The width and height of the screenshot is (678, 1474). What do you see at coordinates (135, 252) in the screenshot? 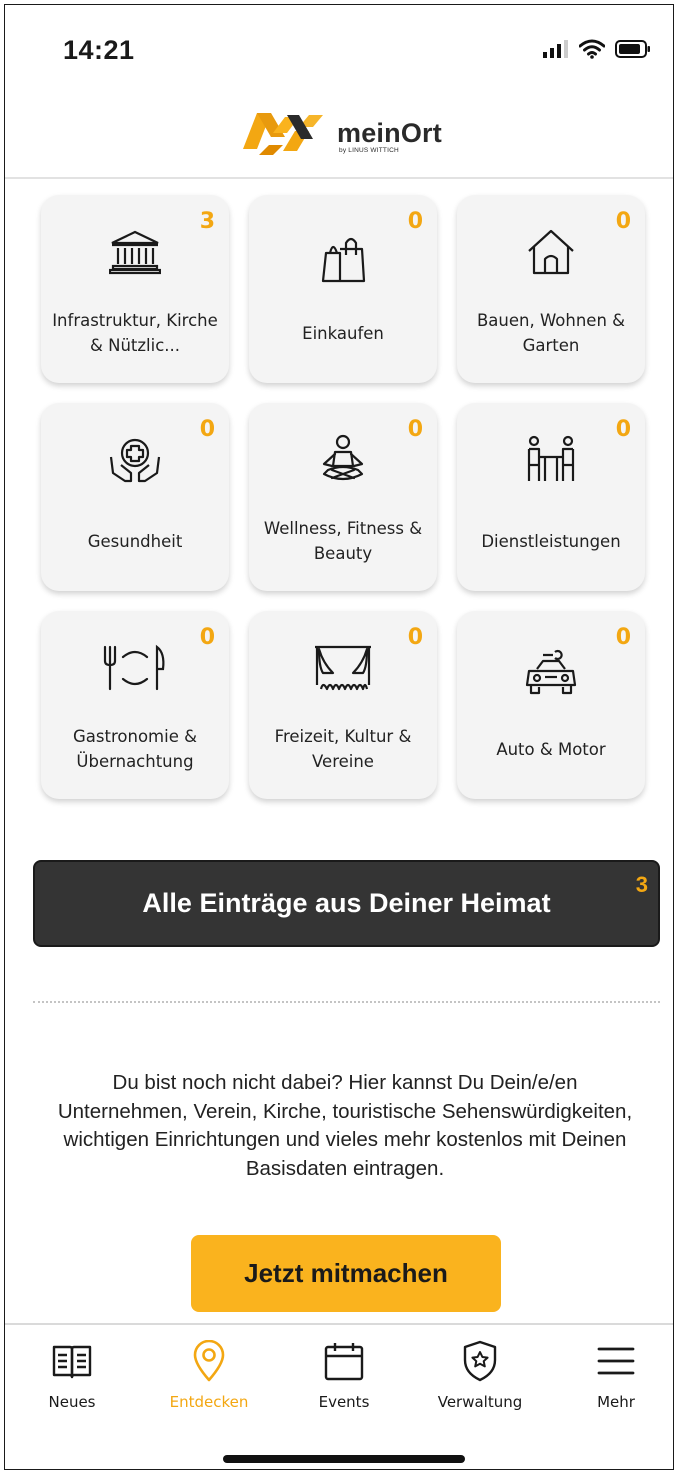
I see `bank-icon` at bounding box center [135, 252].